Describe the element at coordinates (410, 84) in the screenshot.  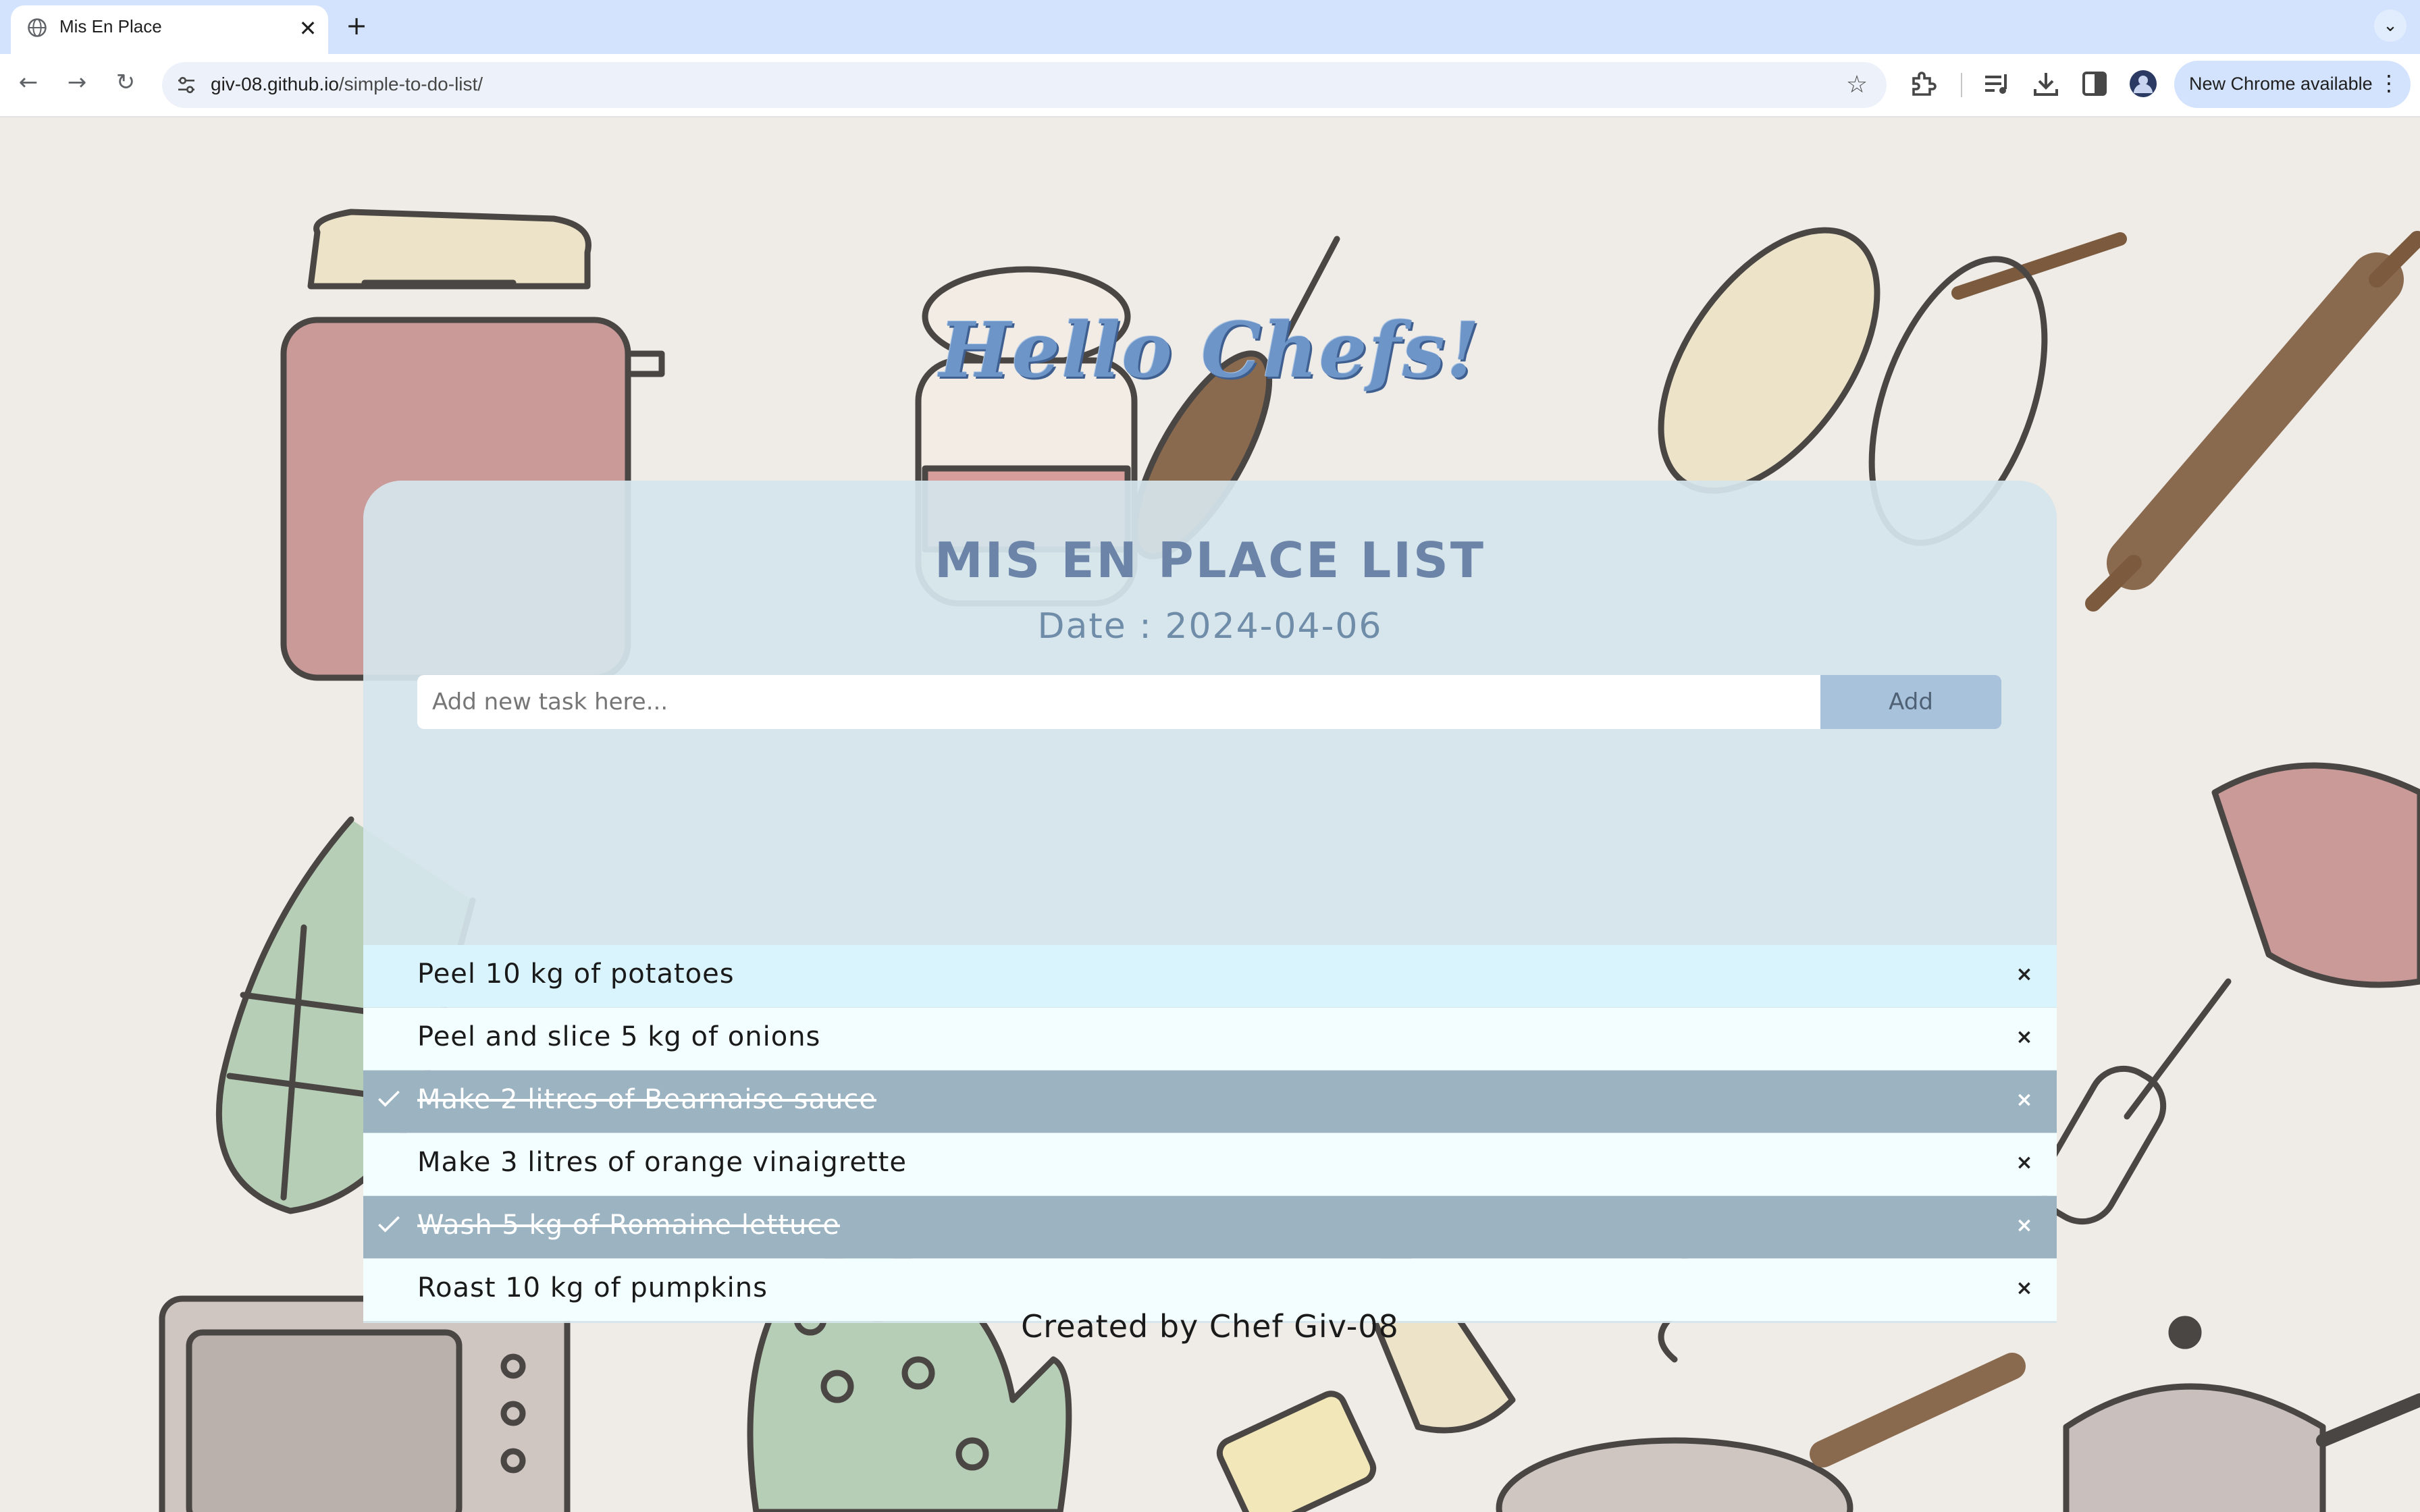
I see `url-path: /simple-to-do-list/` at that location.